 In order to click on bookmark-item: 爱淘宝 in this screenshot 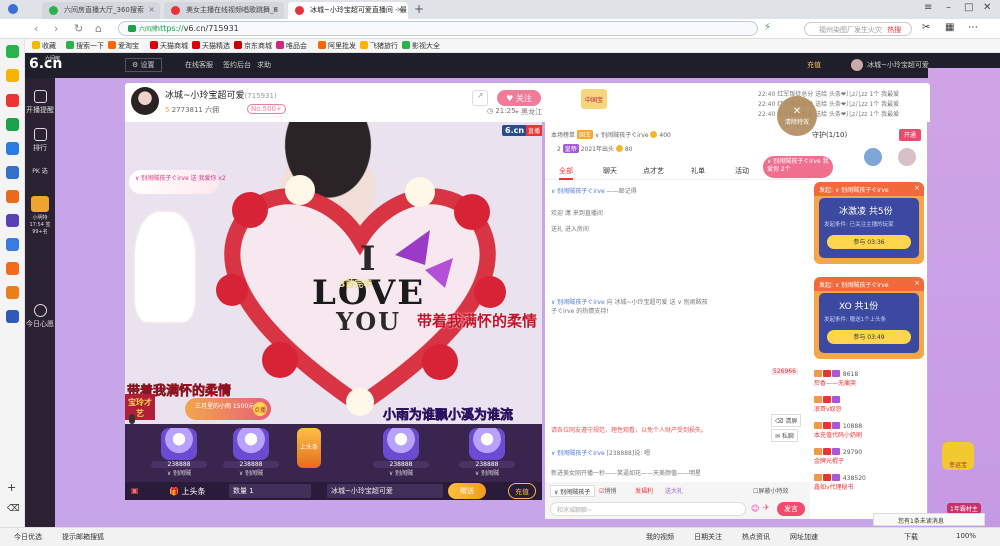, I will do `click(123, 46)`.